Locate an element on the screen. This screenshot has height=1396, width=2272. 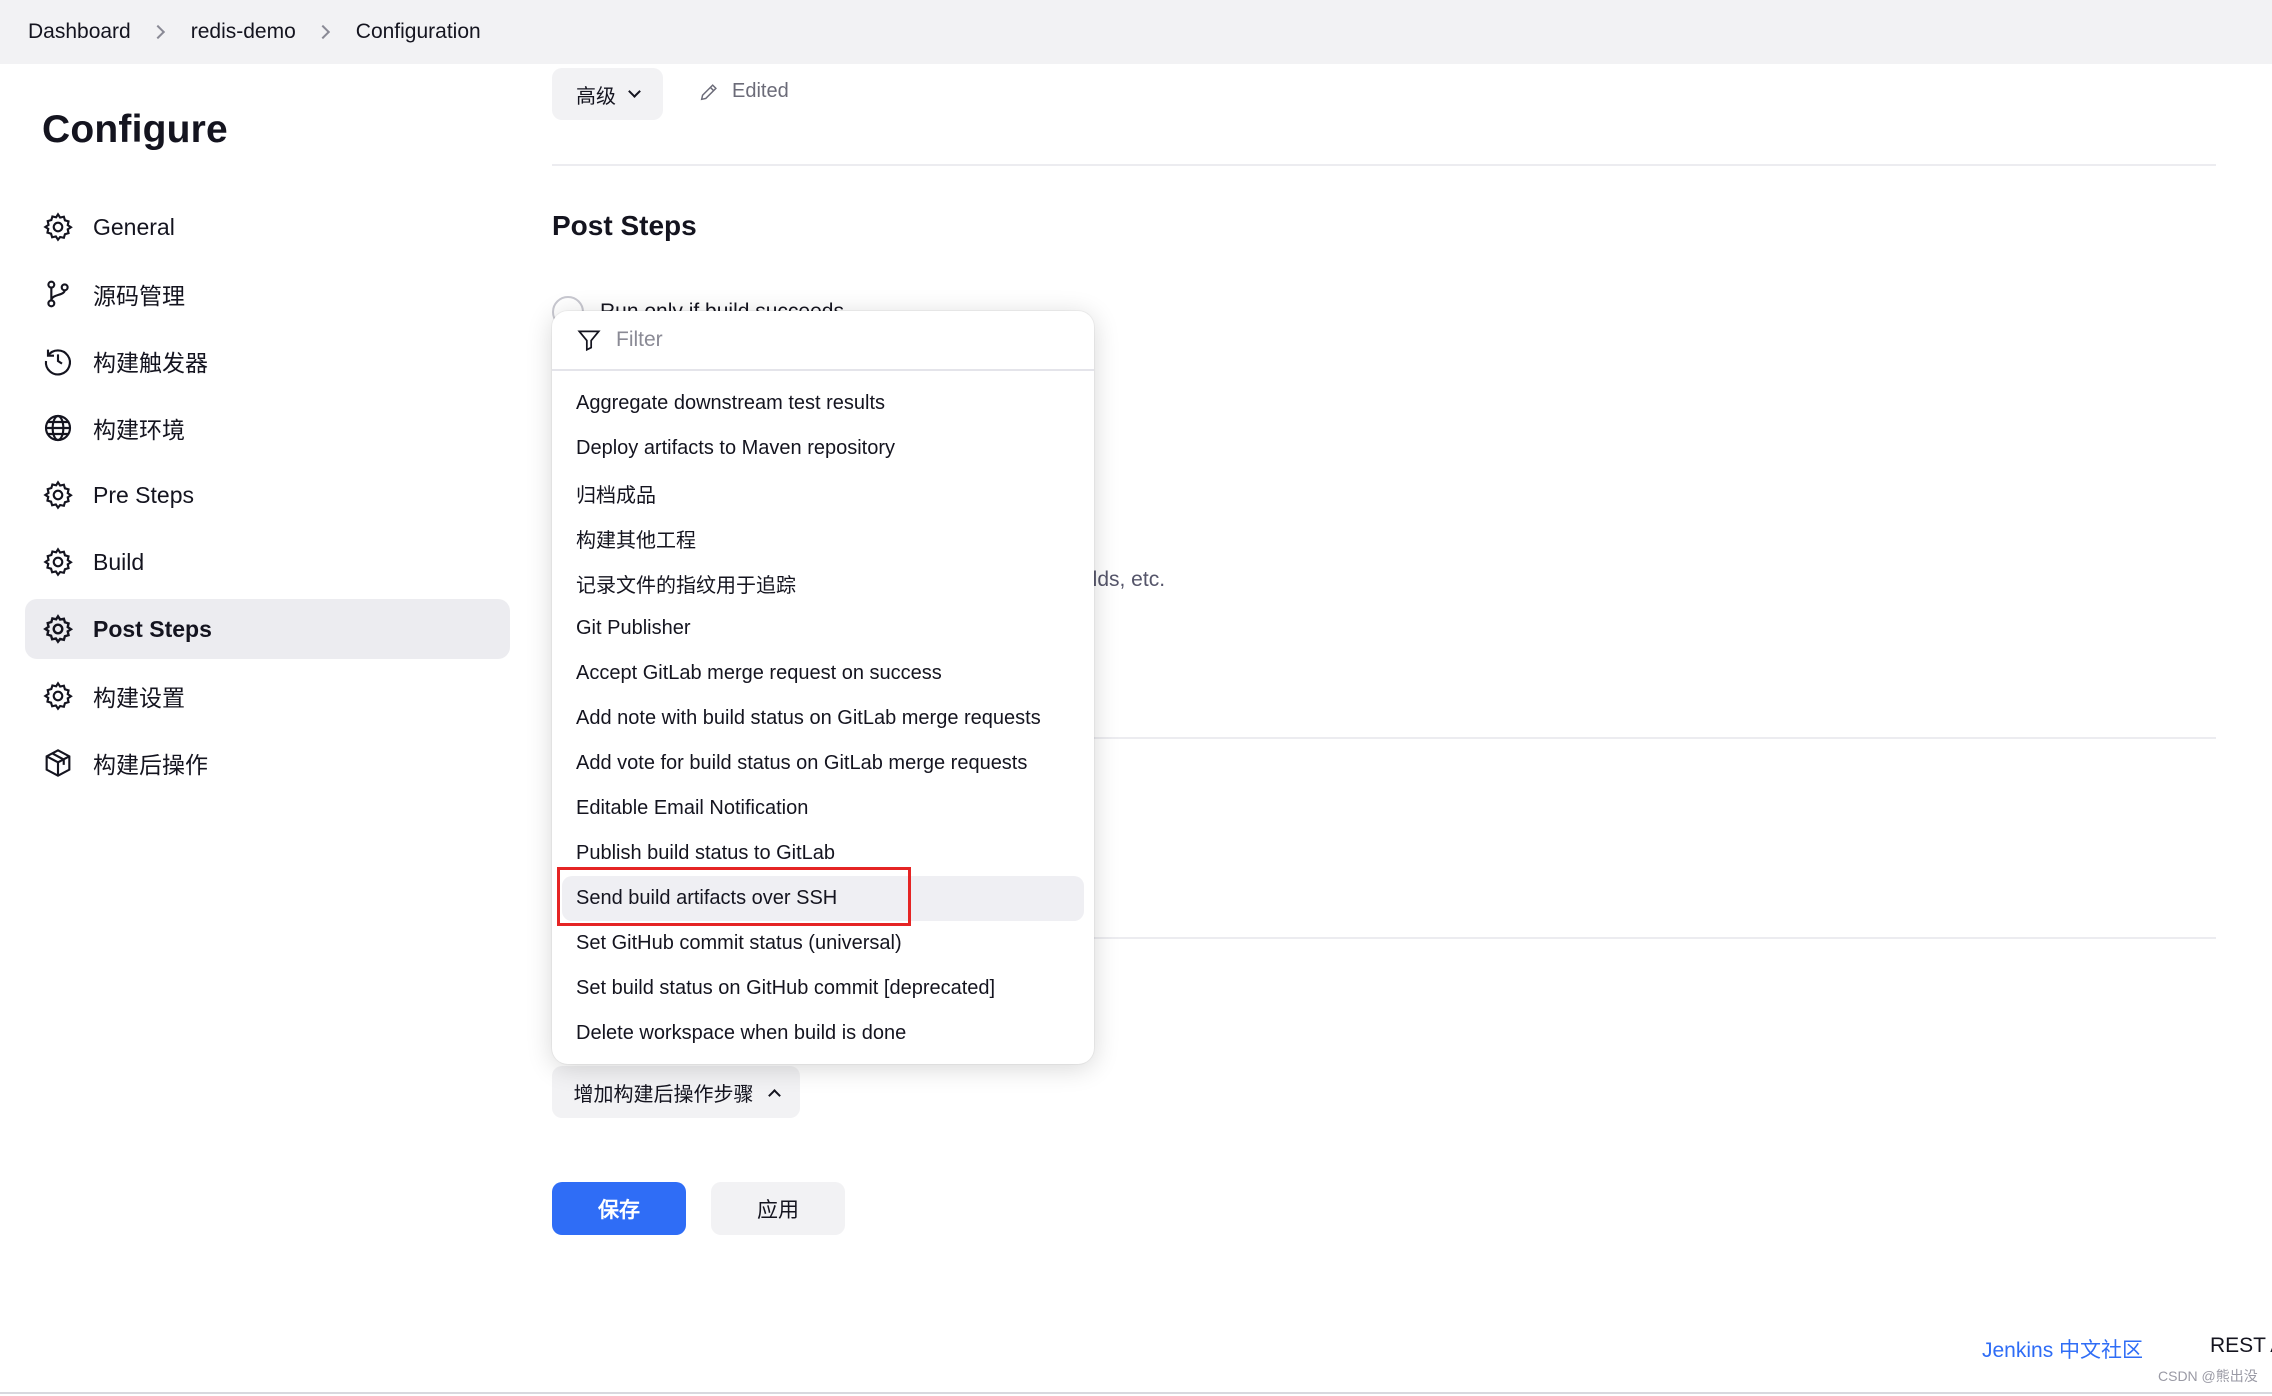
edited-indicator: Edited is located at coordinates (743, 91).